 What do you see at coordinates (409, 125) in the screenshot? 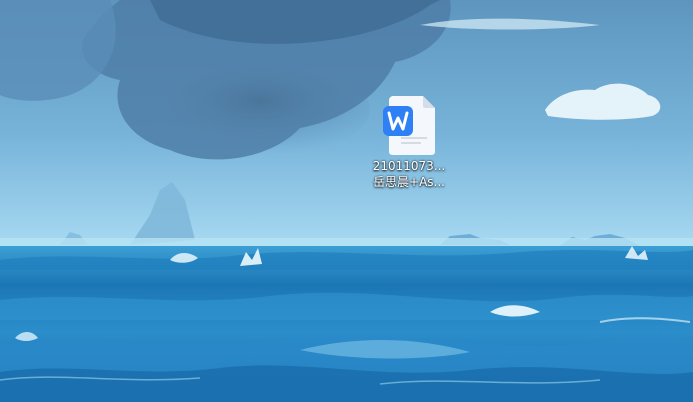
I see `word-document-icon` at bounding box center [409, 125].